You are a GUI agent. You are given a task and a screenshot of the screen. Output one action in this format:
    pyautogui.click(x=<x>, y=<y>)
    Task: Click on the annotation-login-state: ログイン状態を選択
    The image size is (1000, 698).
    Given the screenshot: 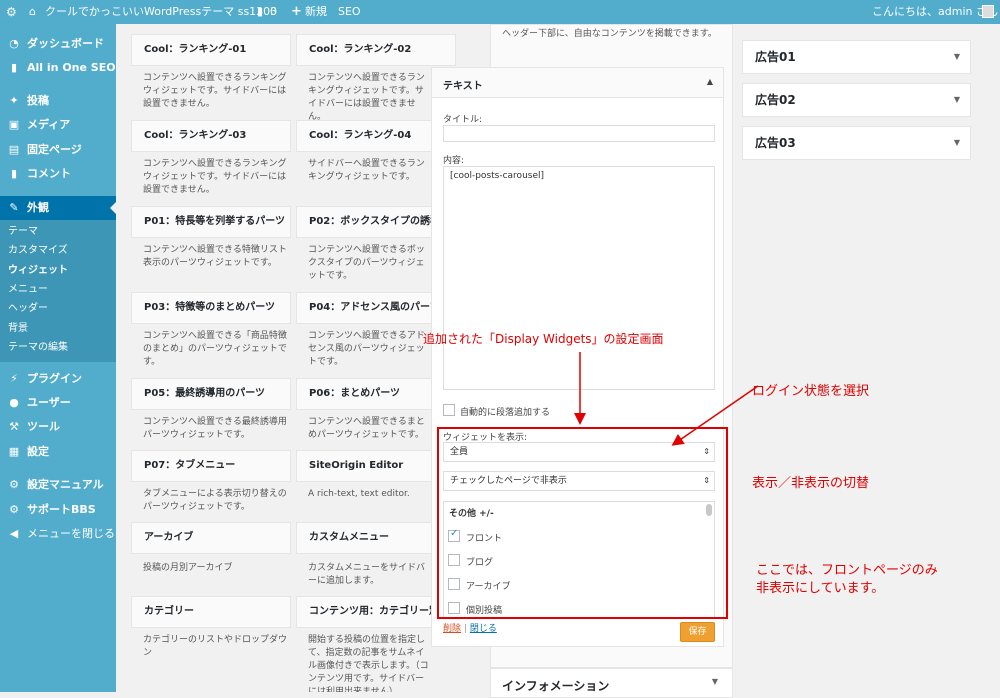 What is the action you would take?
    pyautogui.click(x=811, y=391)
    